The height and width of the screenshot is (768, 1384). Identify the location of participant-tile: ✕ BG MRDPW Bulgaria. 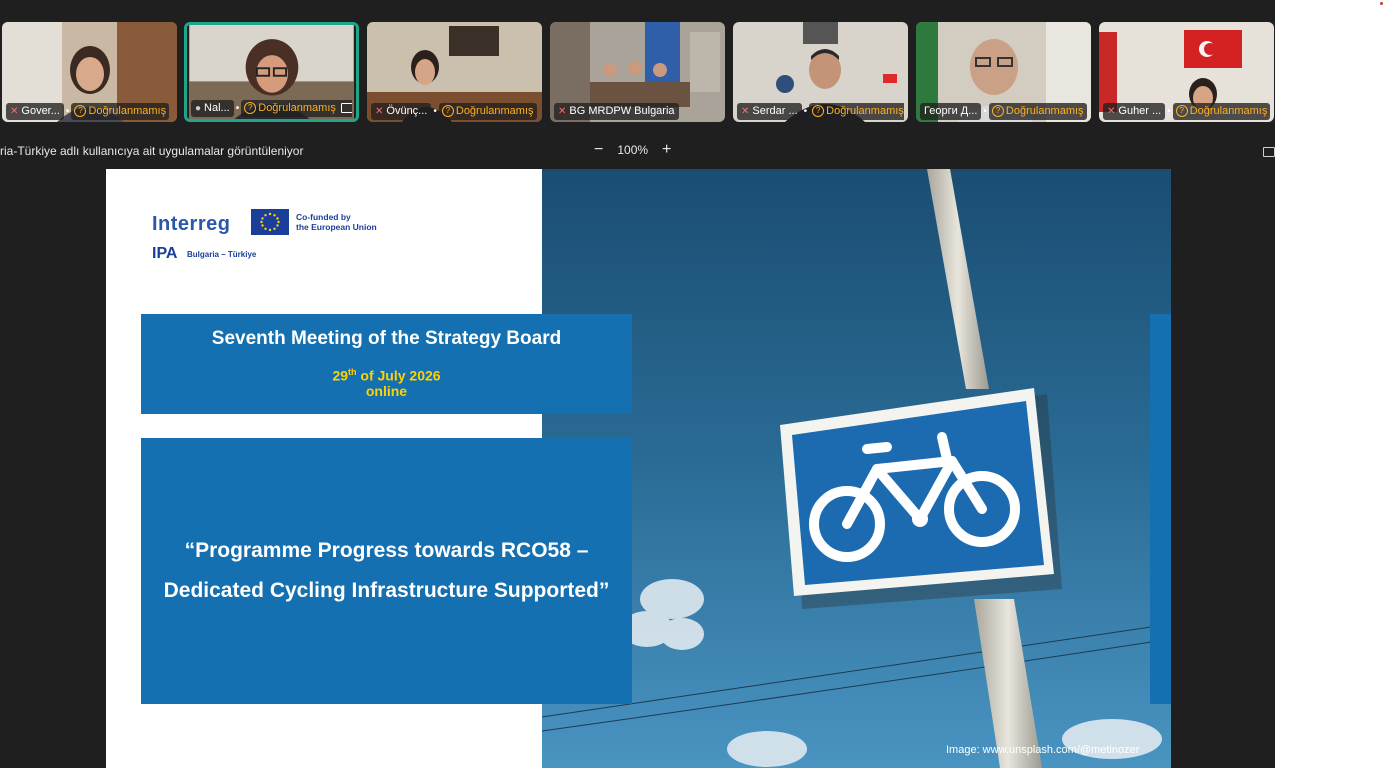
(637, 72).